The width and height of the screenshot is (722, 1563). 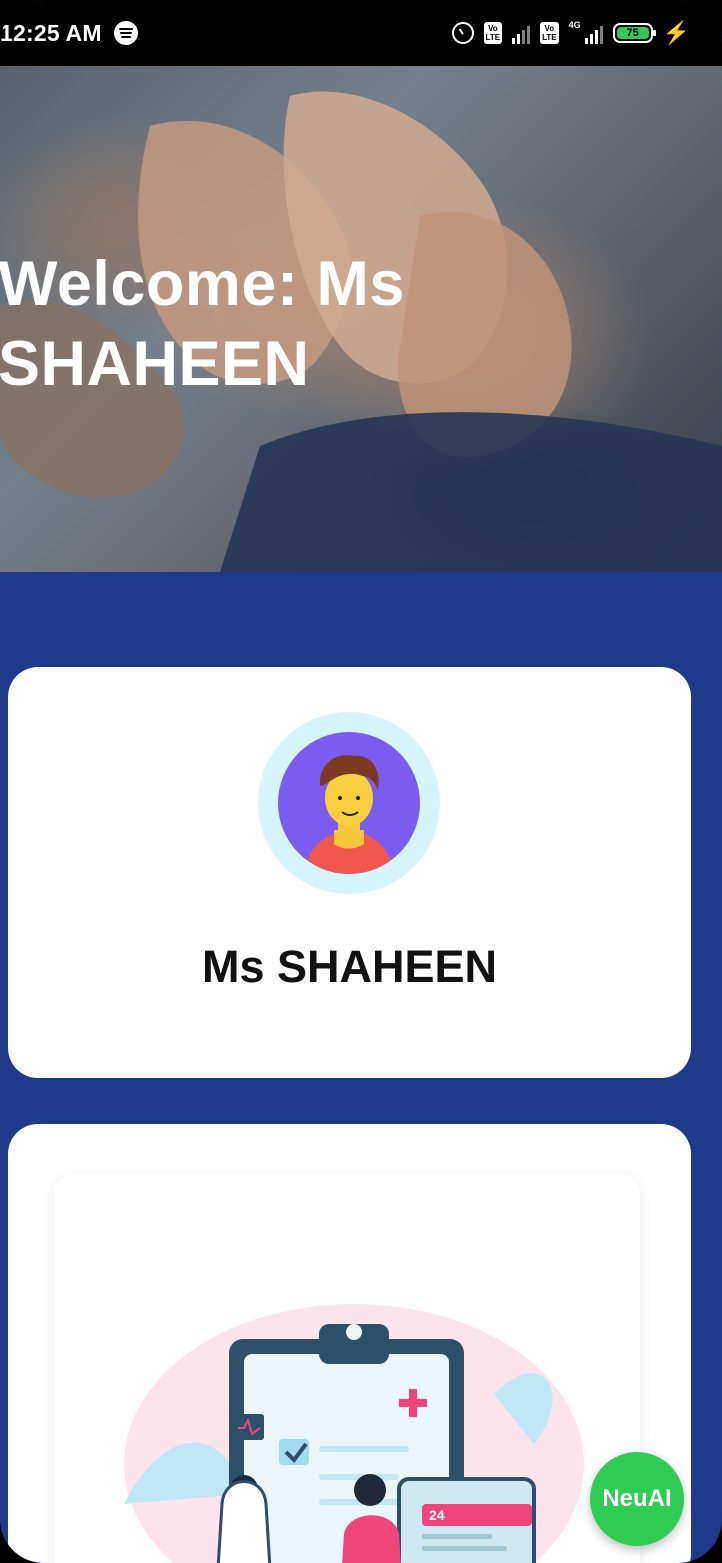 I want to click on medical-checklist-illustration: 24, so click(x=354, y=1433).